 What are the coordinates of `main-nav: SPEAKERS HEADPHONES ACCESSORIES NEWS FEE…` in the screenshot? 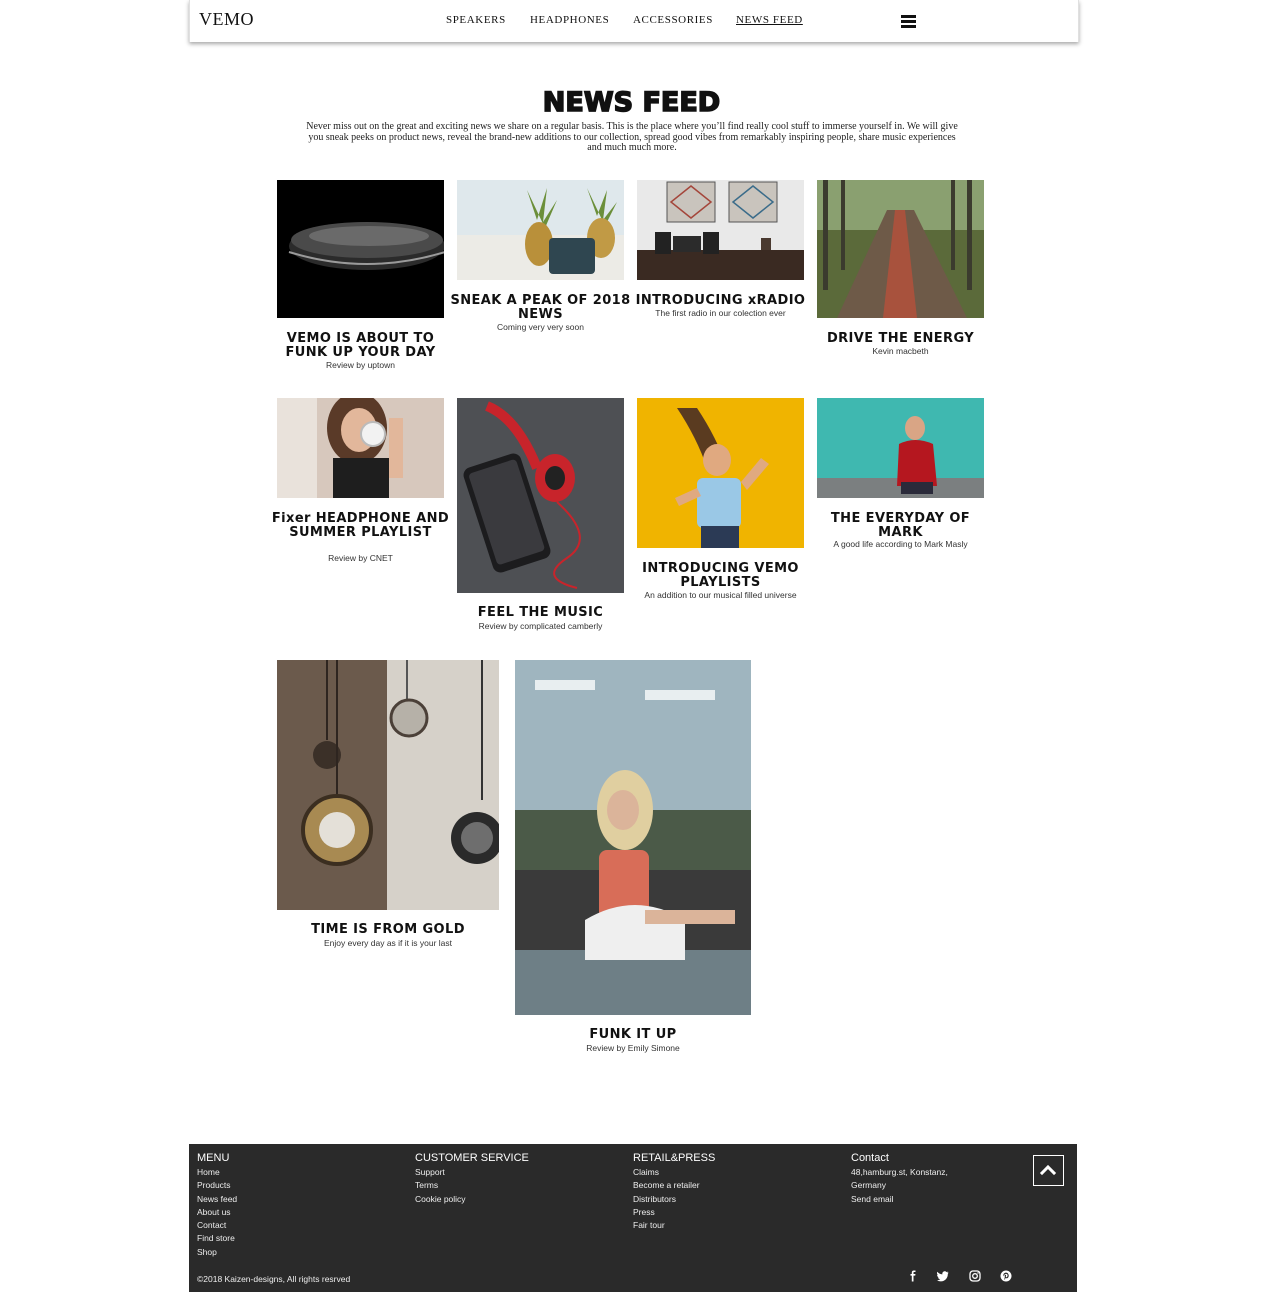 It's located at (634, 22).